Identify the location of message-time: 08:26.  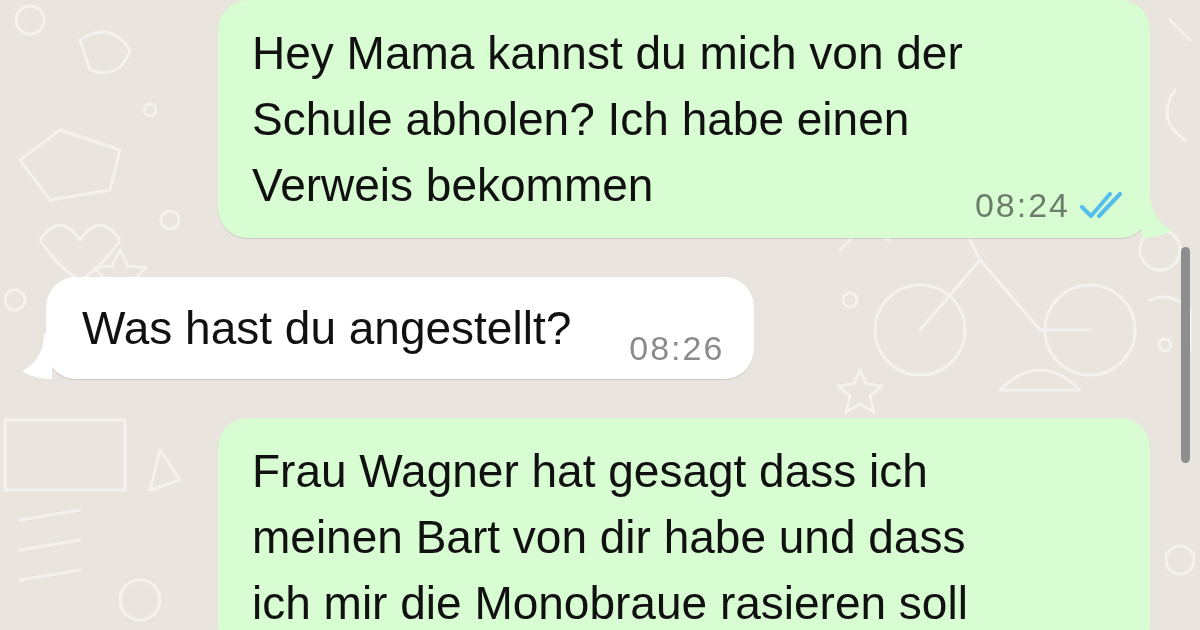
(677, 348).